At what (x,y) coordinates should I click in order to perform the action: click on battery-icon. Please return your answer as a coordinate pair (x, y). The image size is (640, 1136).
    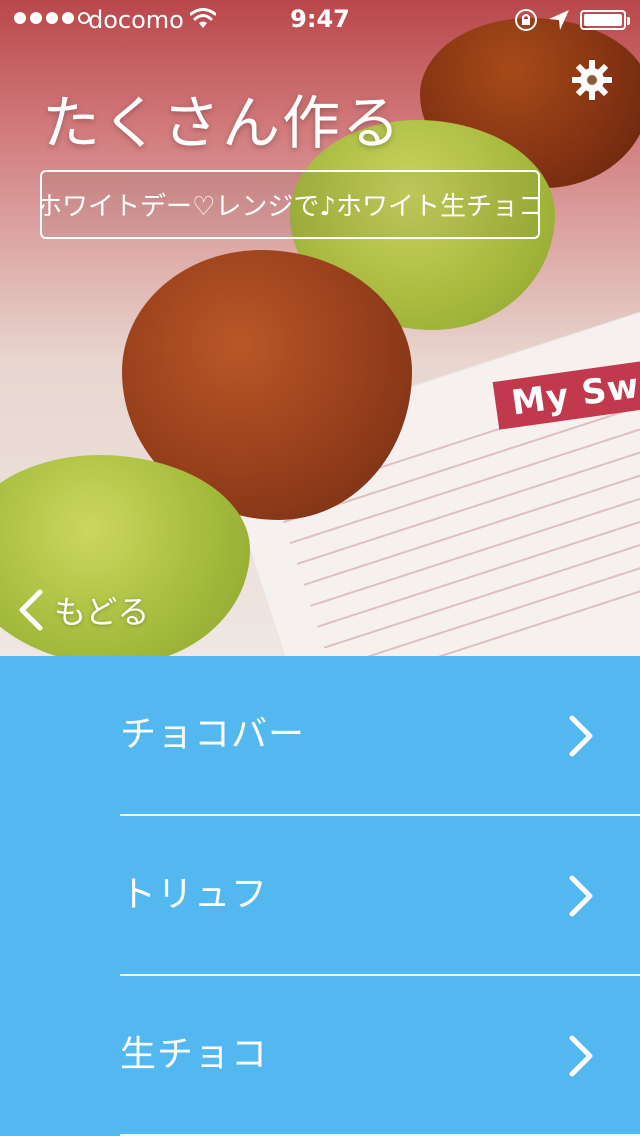
    Looking at the image, I should click on (605, 20).